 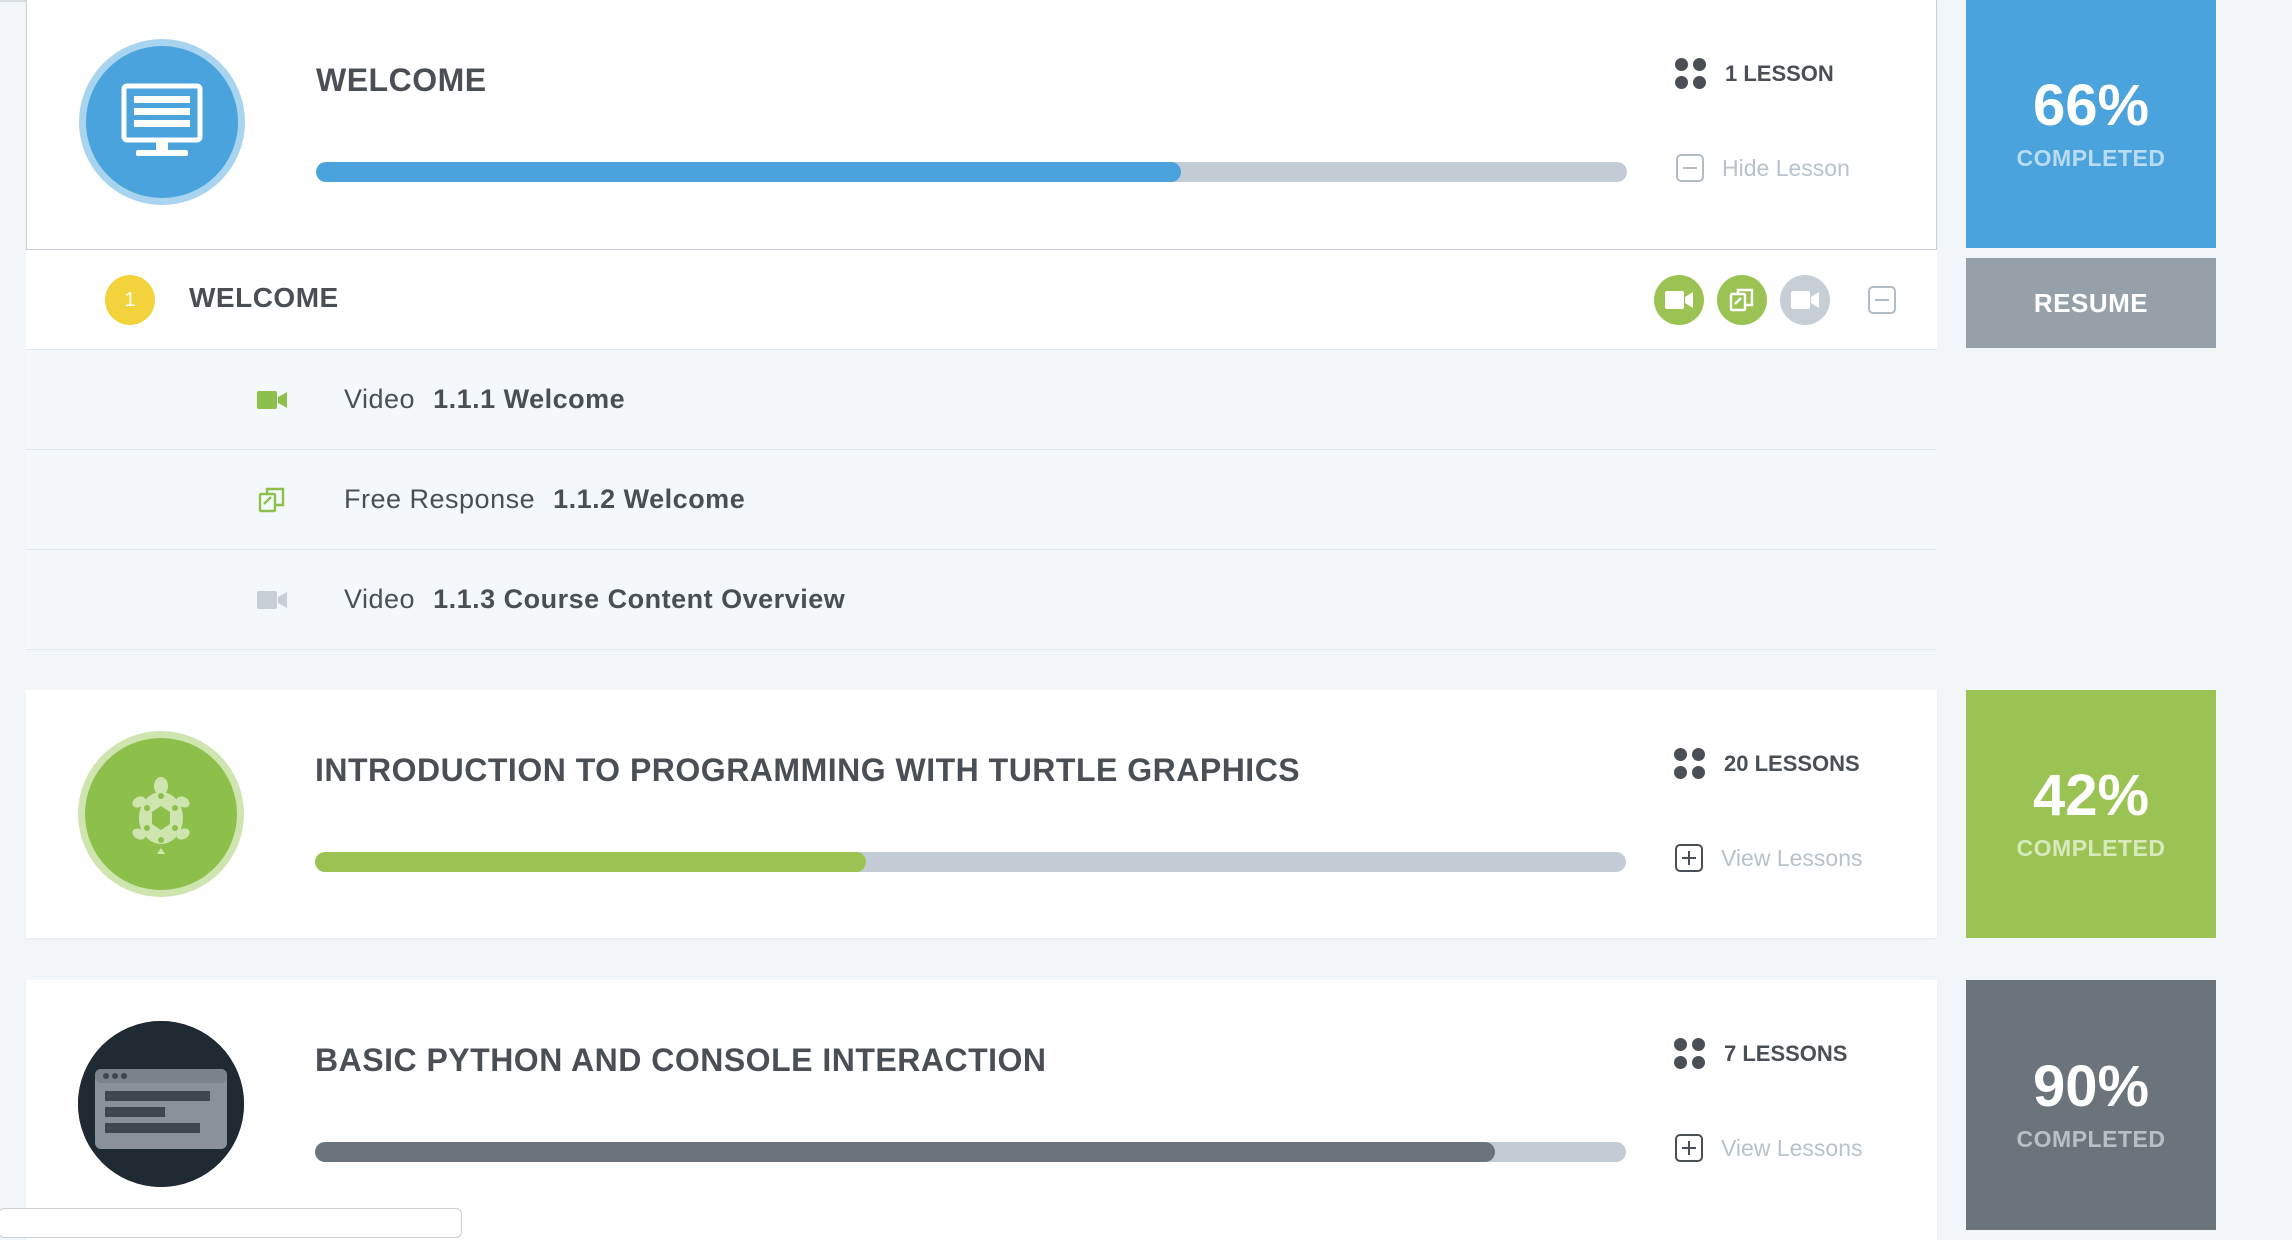 I want to click on lesson-status-icons, so click(x=1742, y=300).